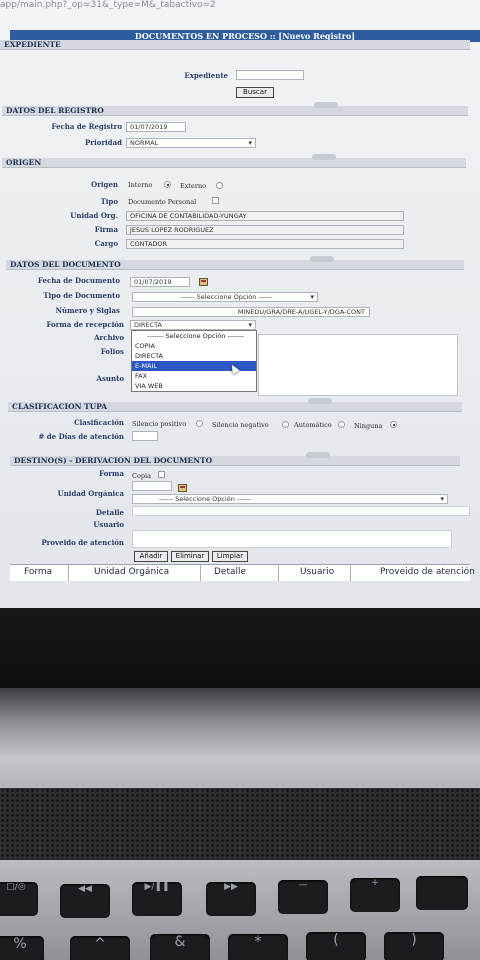 The width and height of the screenshot is (480, 960). Describe the element at coordinates (100, 948) in the screenshot. I see `key-caret: ^` at that location.